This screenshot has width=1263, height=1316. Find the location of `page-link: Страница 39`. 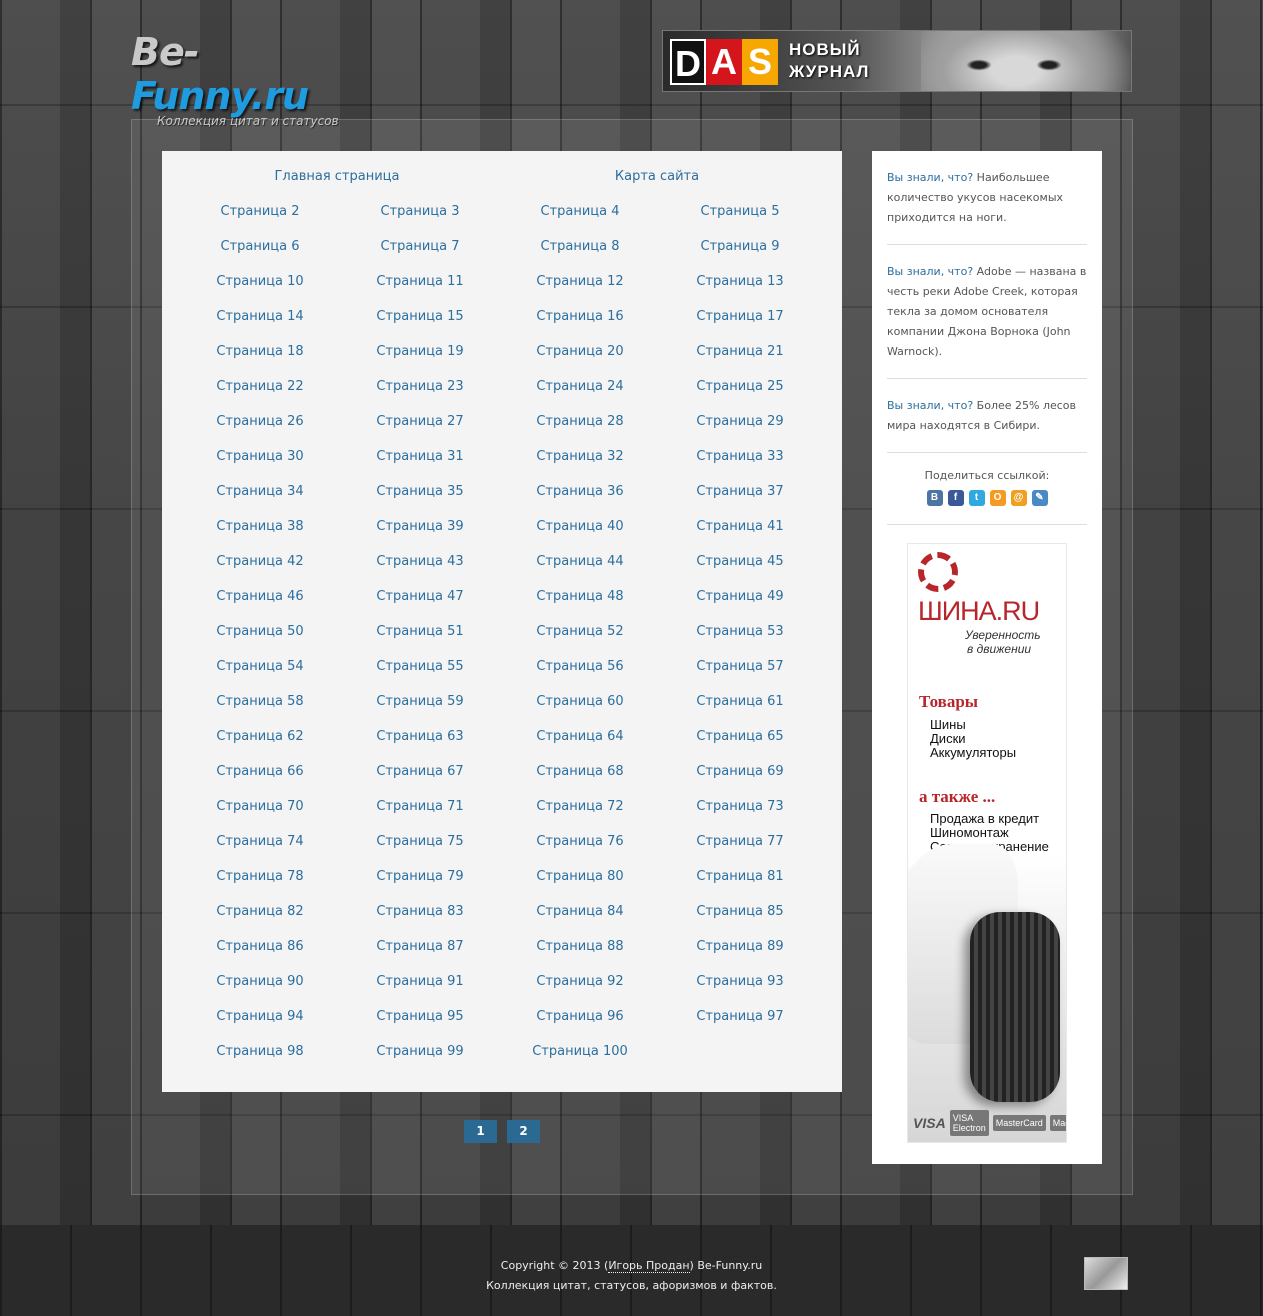

page-link: Страница 39 is located at coordinates (420, 536).